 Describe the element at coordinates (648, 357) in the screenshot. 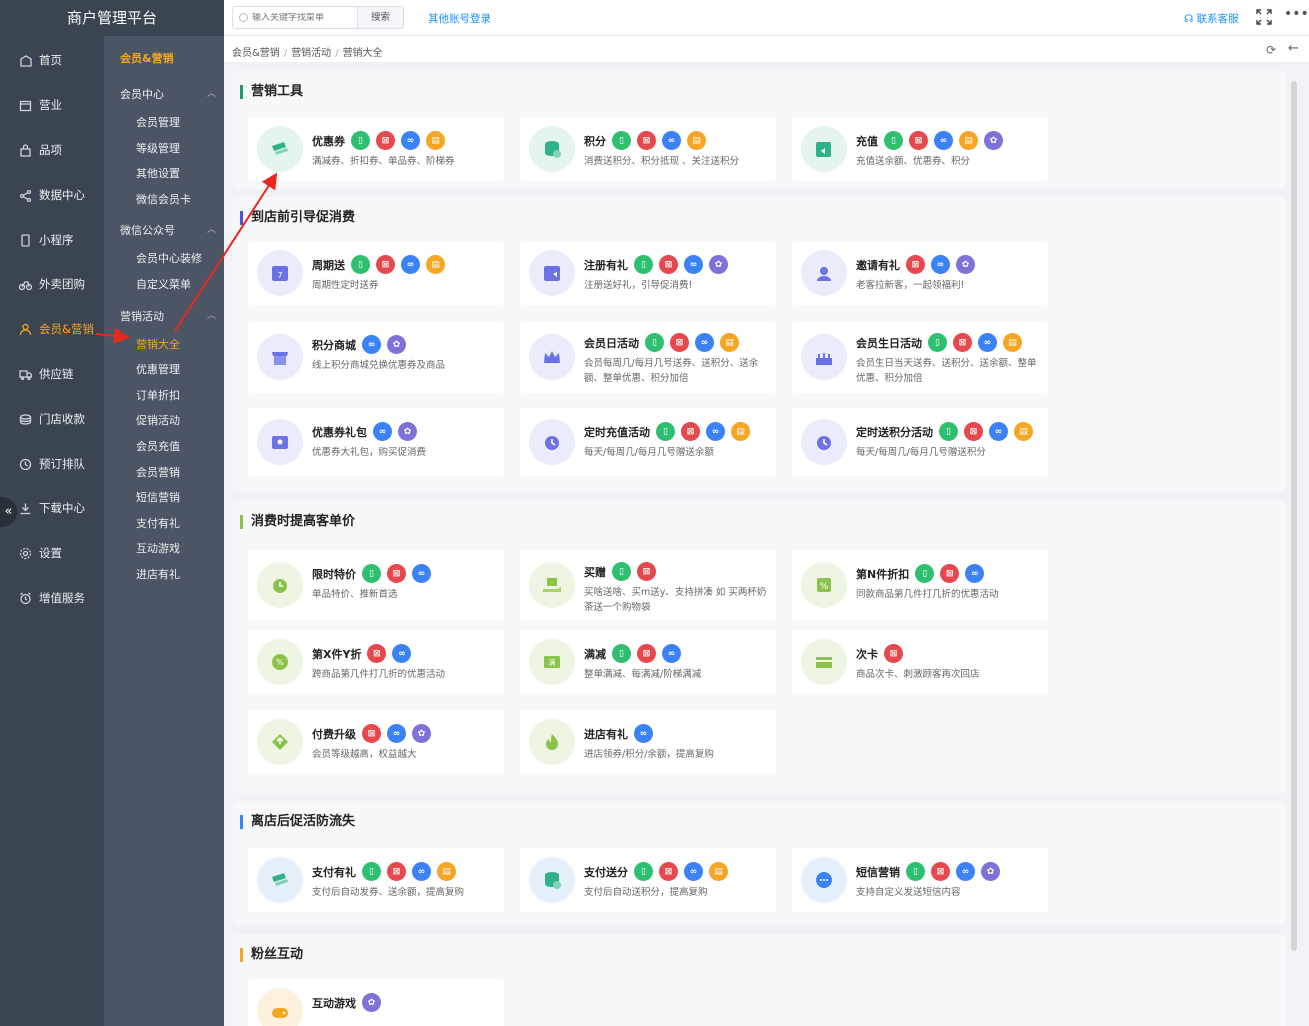

I see `card-crown-1-4: 会员日活动 ▯ ⊠ ∞ ▤ 会员每周几/每月几号送券、送积分、送余额、整单优惠、积分加倍` at that location.